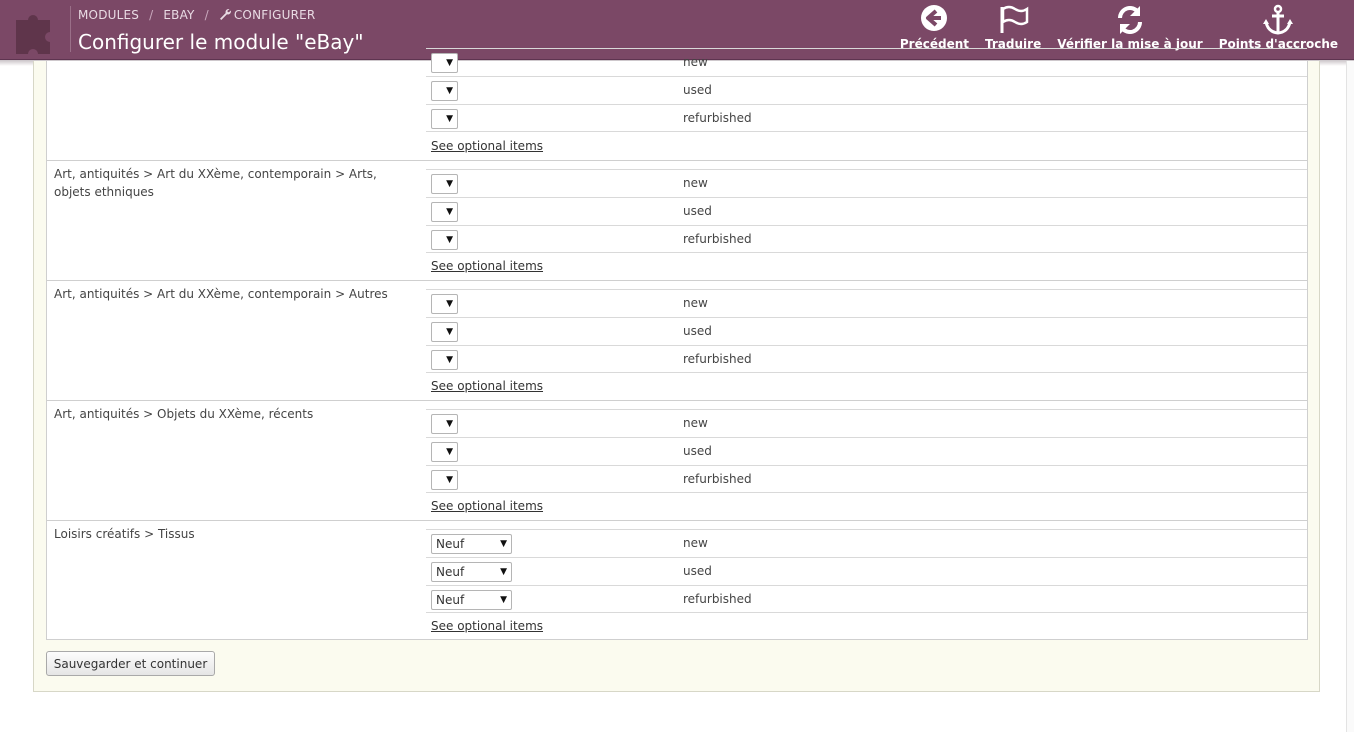 The height and width of the screenshot is (732, 1354). I want to click on breadcrumb-configurer: CONFIGURER, so click(267, 15).